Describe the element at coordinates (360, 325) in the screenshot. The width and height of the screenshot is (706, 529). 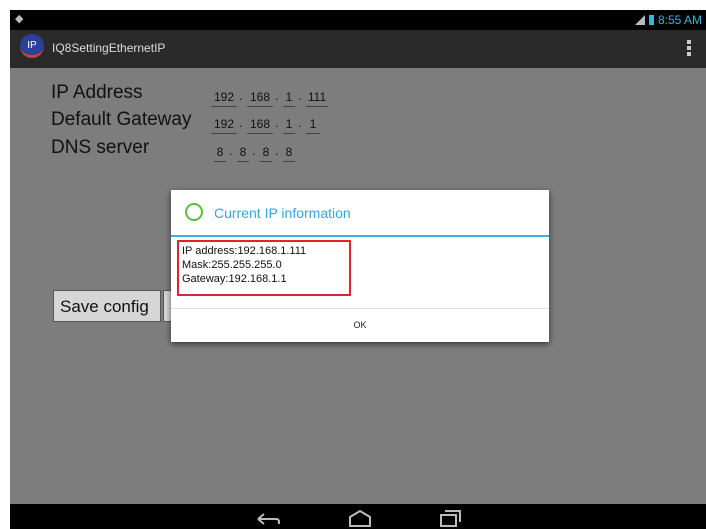
I see `ok-button: OK` at that location.